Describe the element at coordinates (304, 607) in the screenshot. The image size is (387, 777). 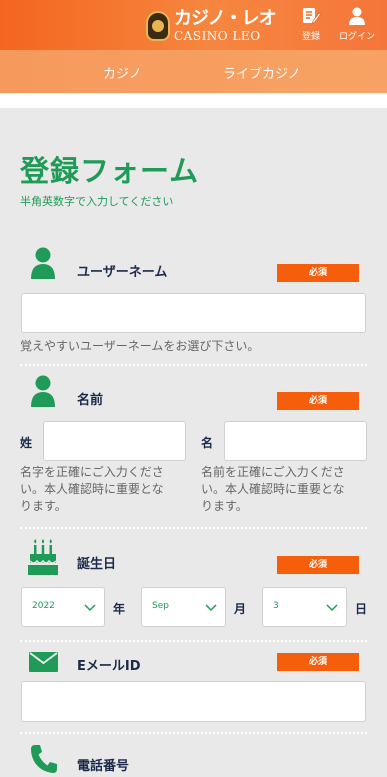
I see `birth-day-select: 3` at that location.